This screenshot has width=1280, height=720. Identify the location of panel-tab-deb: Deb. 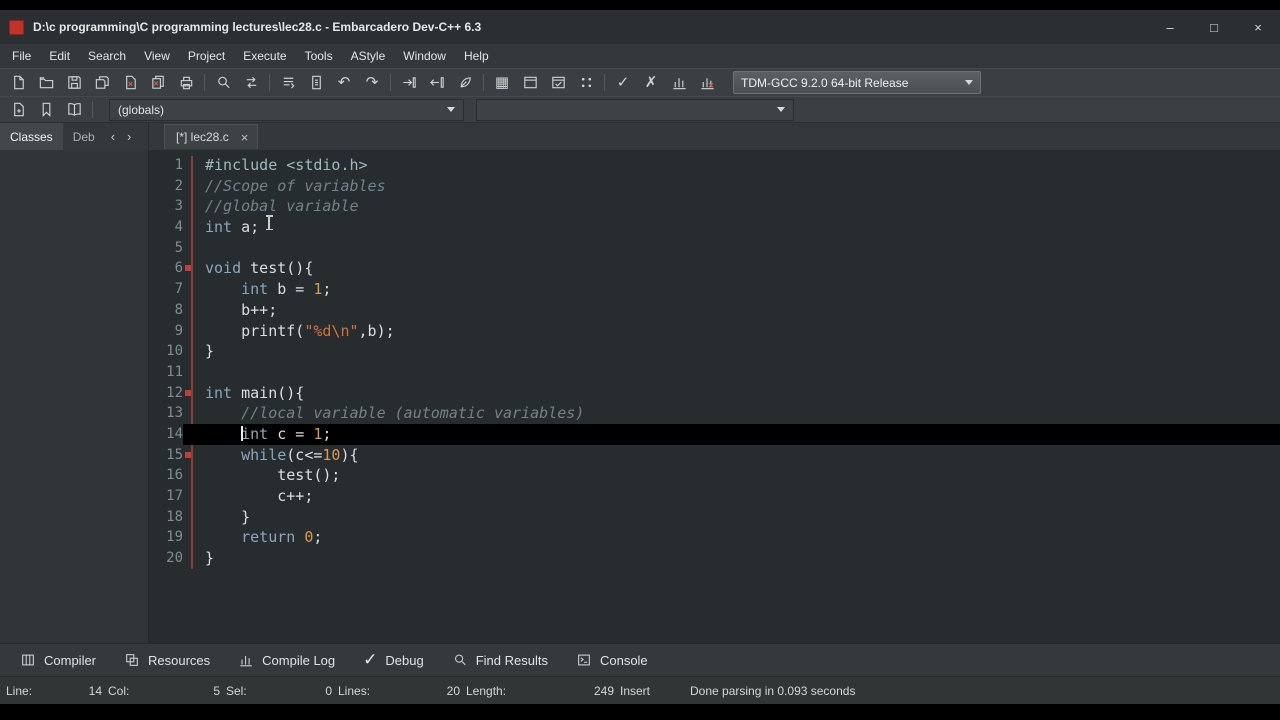
(84, 136).